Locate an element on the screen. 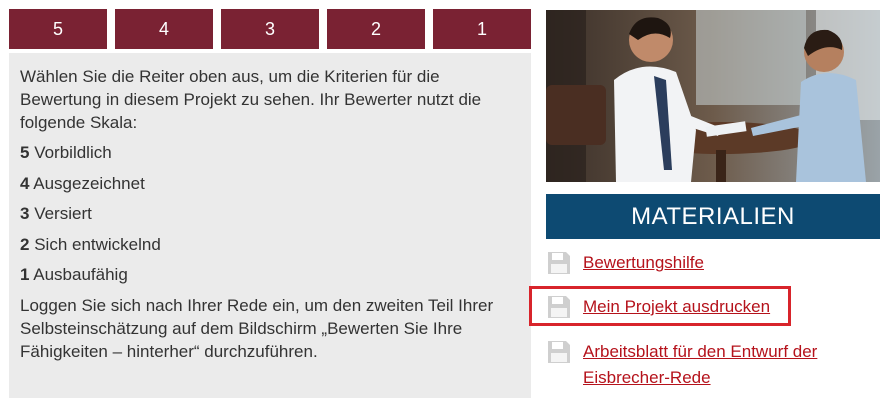  scale-number: 4 is located at coordinates (25, 183).